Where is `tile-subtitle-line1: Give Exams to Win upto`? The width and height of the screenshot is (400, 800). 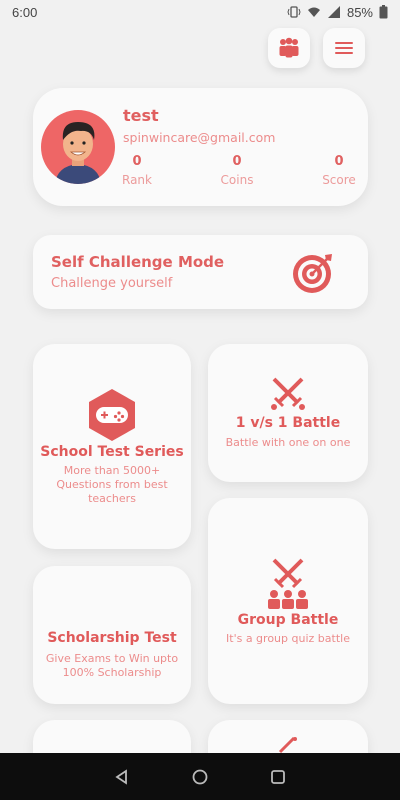 tile-subtitle-line1: Give Exams to Win upto is located at coordinates (112, 658).